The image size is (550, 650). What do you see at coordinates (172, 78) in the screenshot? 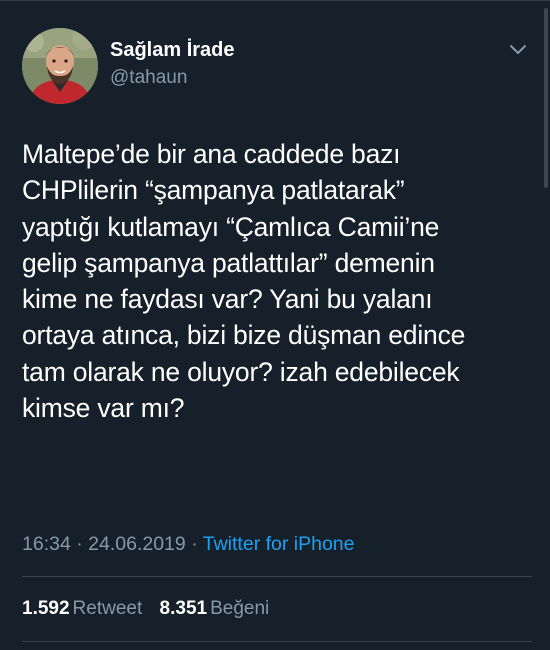
I see `username: @tahaun` at bounding box center [172, 78].